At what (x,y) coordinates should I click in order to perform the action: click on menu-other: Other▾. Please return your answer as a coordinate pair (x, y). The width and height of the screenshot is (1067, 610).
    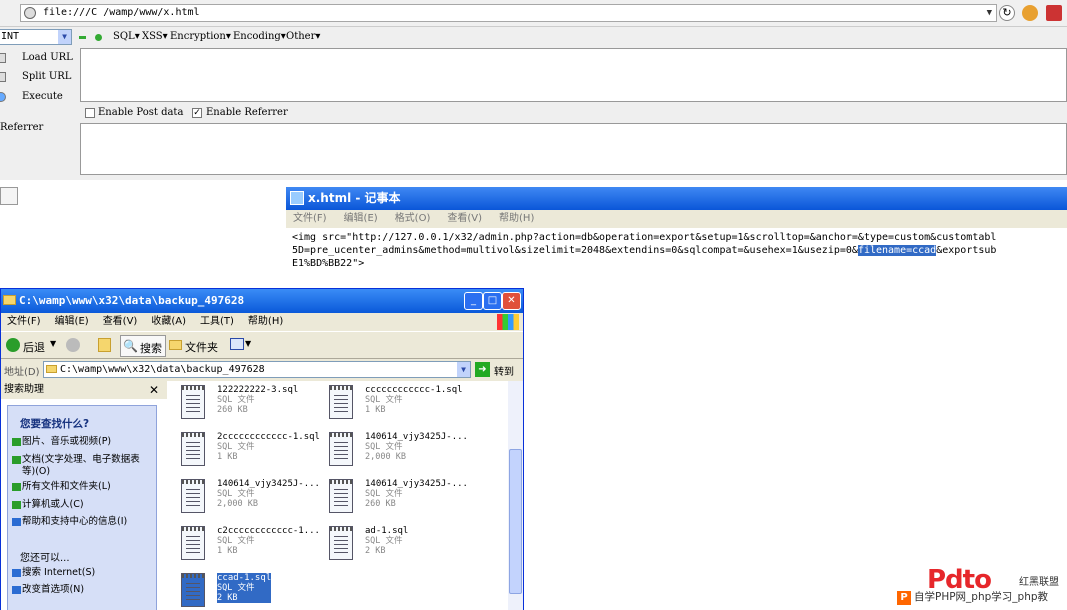
    Looking at the image, I should click on (303, 36).